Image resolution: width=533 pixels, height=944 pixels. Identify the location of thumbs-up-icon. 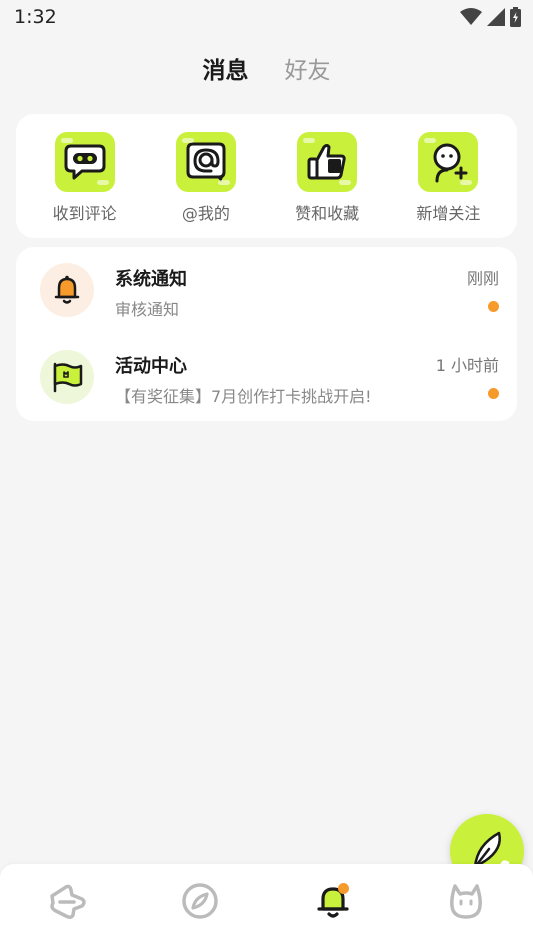
(327, 162).